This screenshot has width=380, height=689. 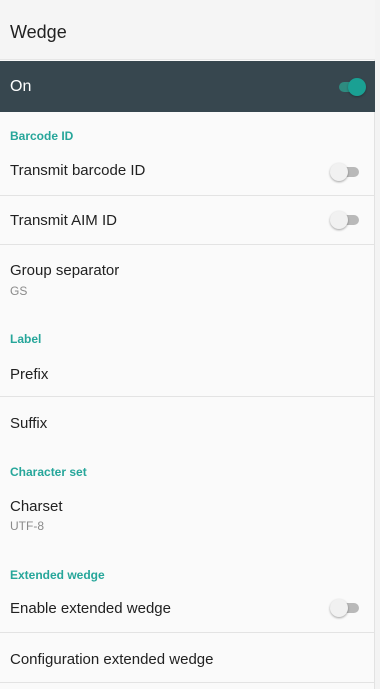 What do you see at coordinates (19, 291) in the screenshot?
I see `setting-value: GS` at bounding box center [19, 291].